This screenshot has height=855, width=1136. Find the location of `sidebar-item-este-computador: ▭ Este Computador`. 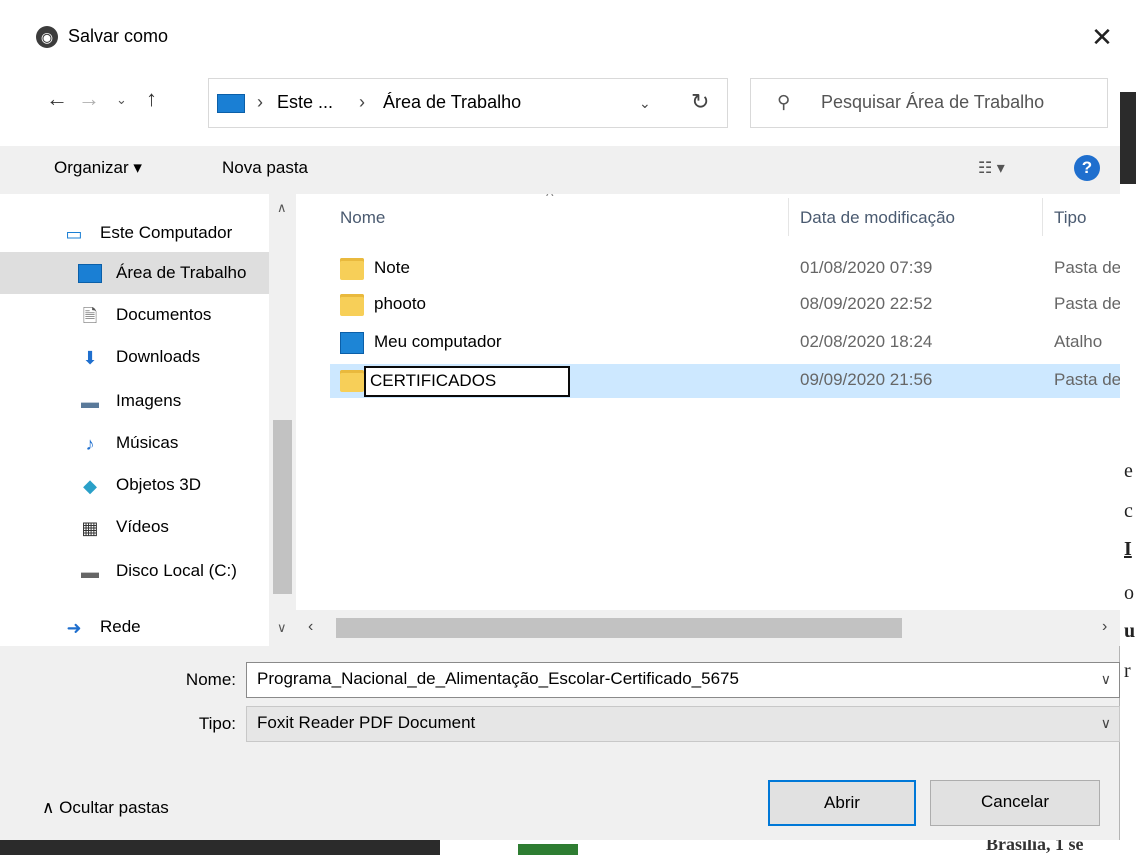

sidebar-item-este-computador: ▭ Este Computador is located at coordinates (156, 233).